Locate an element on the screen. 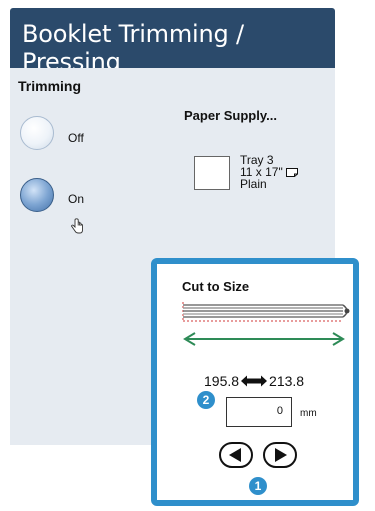 The width and height of the screenshot is (375, 511). title-bar: Booklet Trimming / Pressing is located at coordinates (172, 42).